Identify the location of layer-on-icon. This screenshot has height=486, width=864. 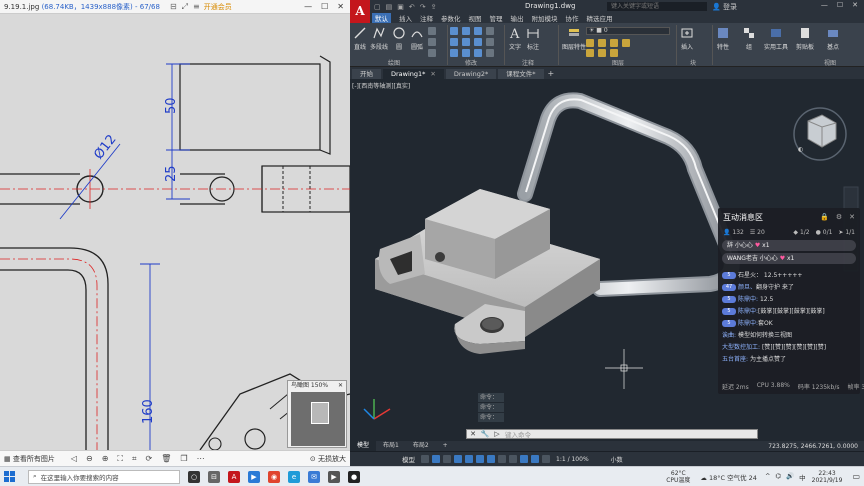
(590, 43).